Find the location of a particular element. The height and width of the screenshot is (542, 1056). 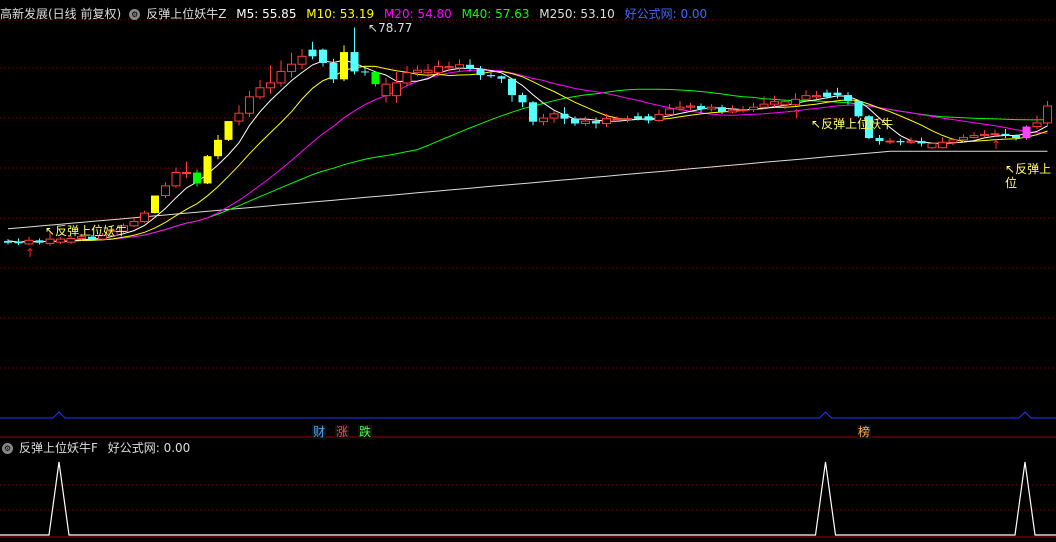

ma20-value: M20: 54.80 is located at coordinates (417, 14).